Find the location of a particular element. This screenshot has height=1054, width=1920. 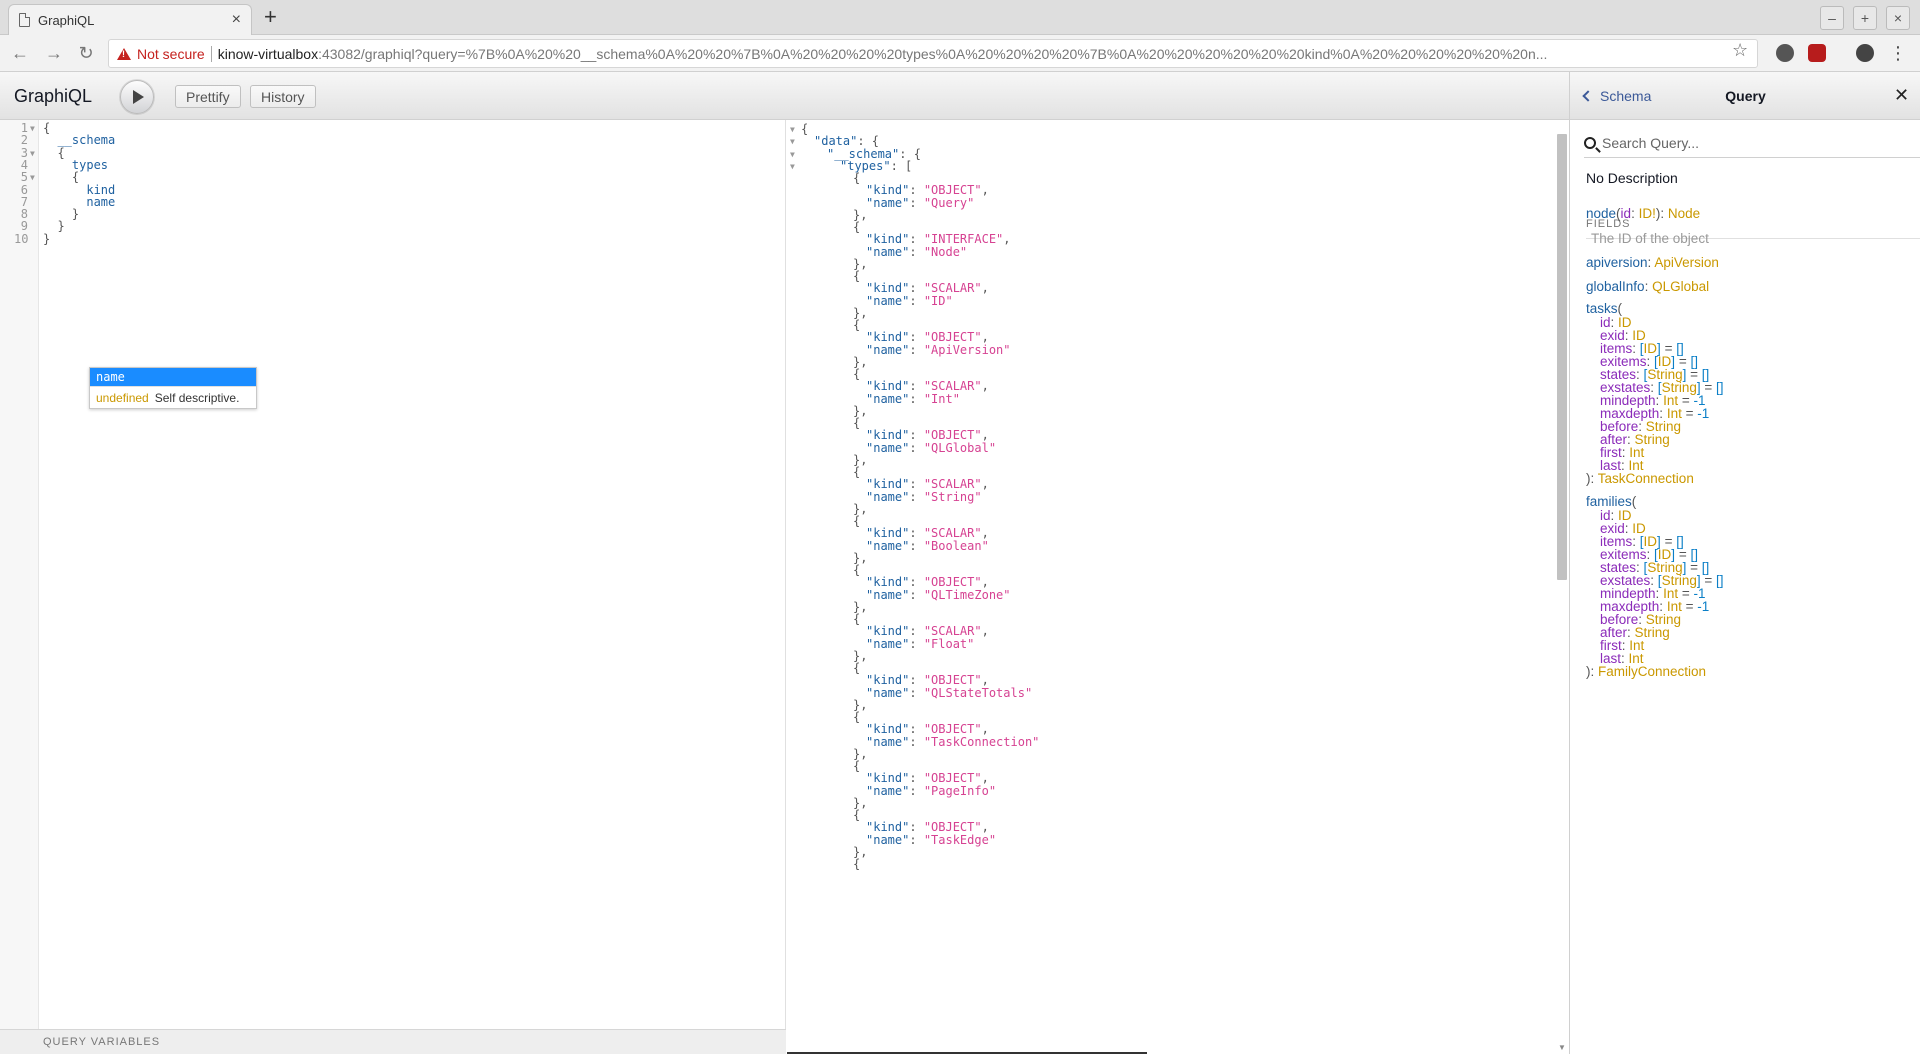

type-description: No Description is located at coordinates (1632, 178).